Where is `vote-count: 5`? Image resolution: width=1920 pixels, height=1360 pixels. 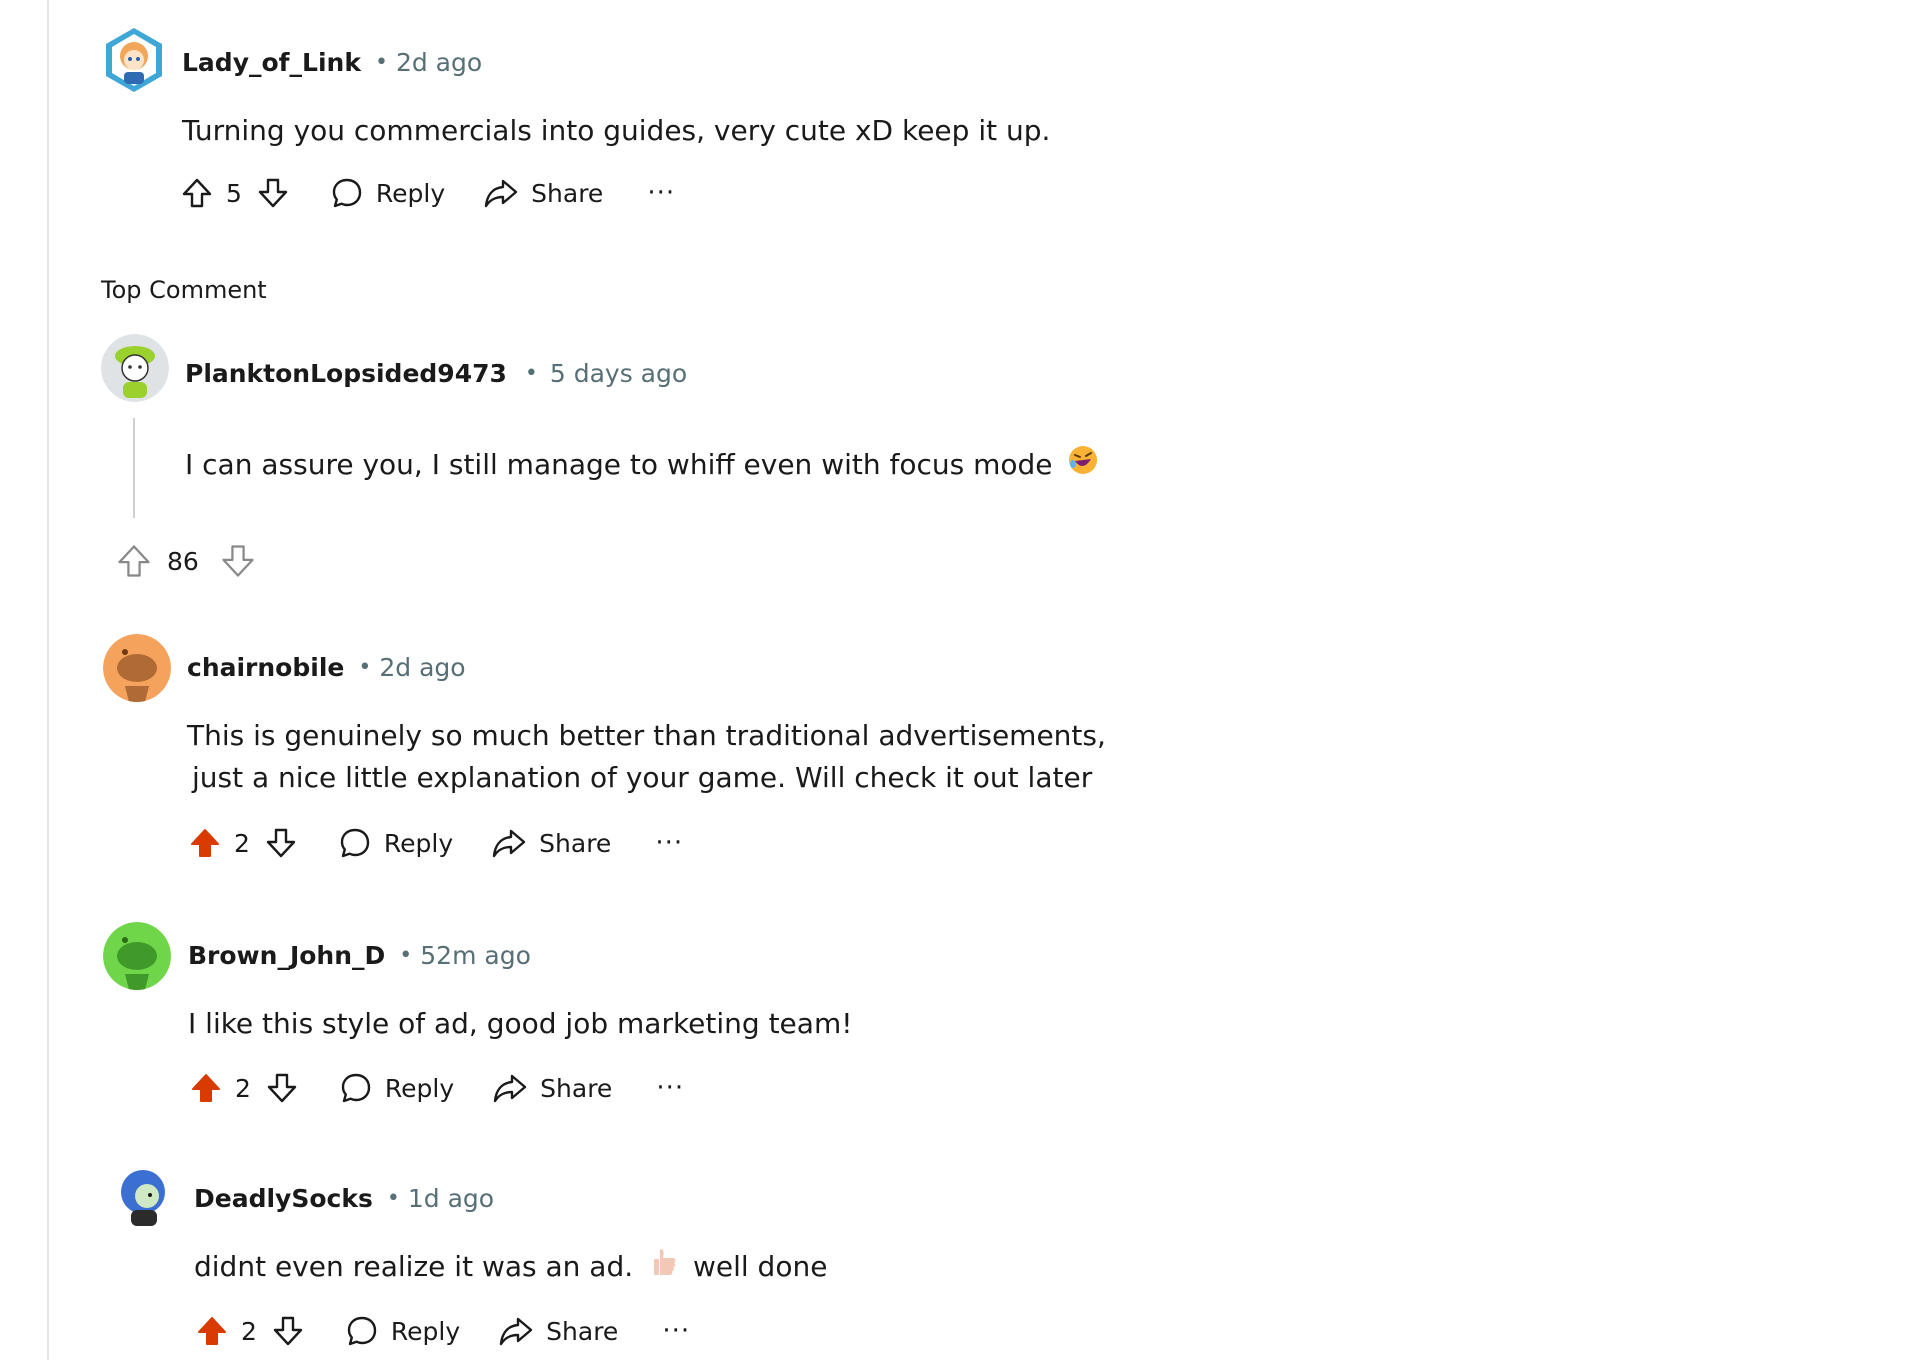 vote-count: 5 is located at coordinates (234, 193).